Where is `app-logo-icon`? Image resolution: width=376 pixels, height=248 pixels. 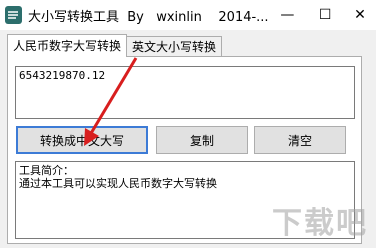
app-logo-icon is located at coordinates (13, 15).